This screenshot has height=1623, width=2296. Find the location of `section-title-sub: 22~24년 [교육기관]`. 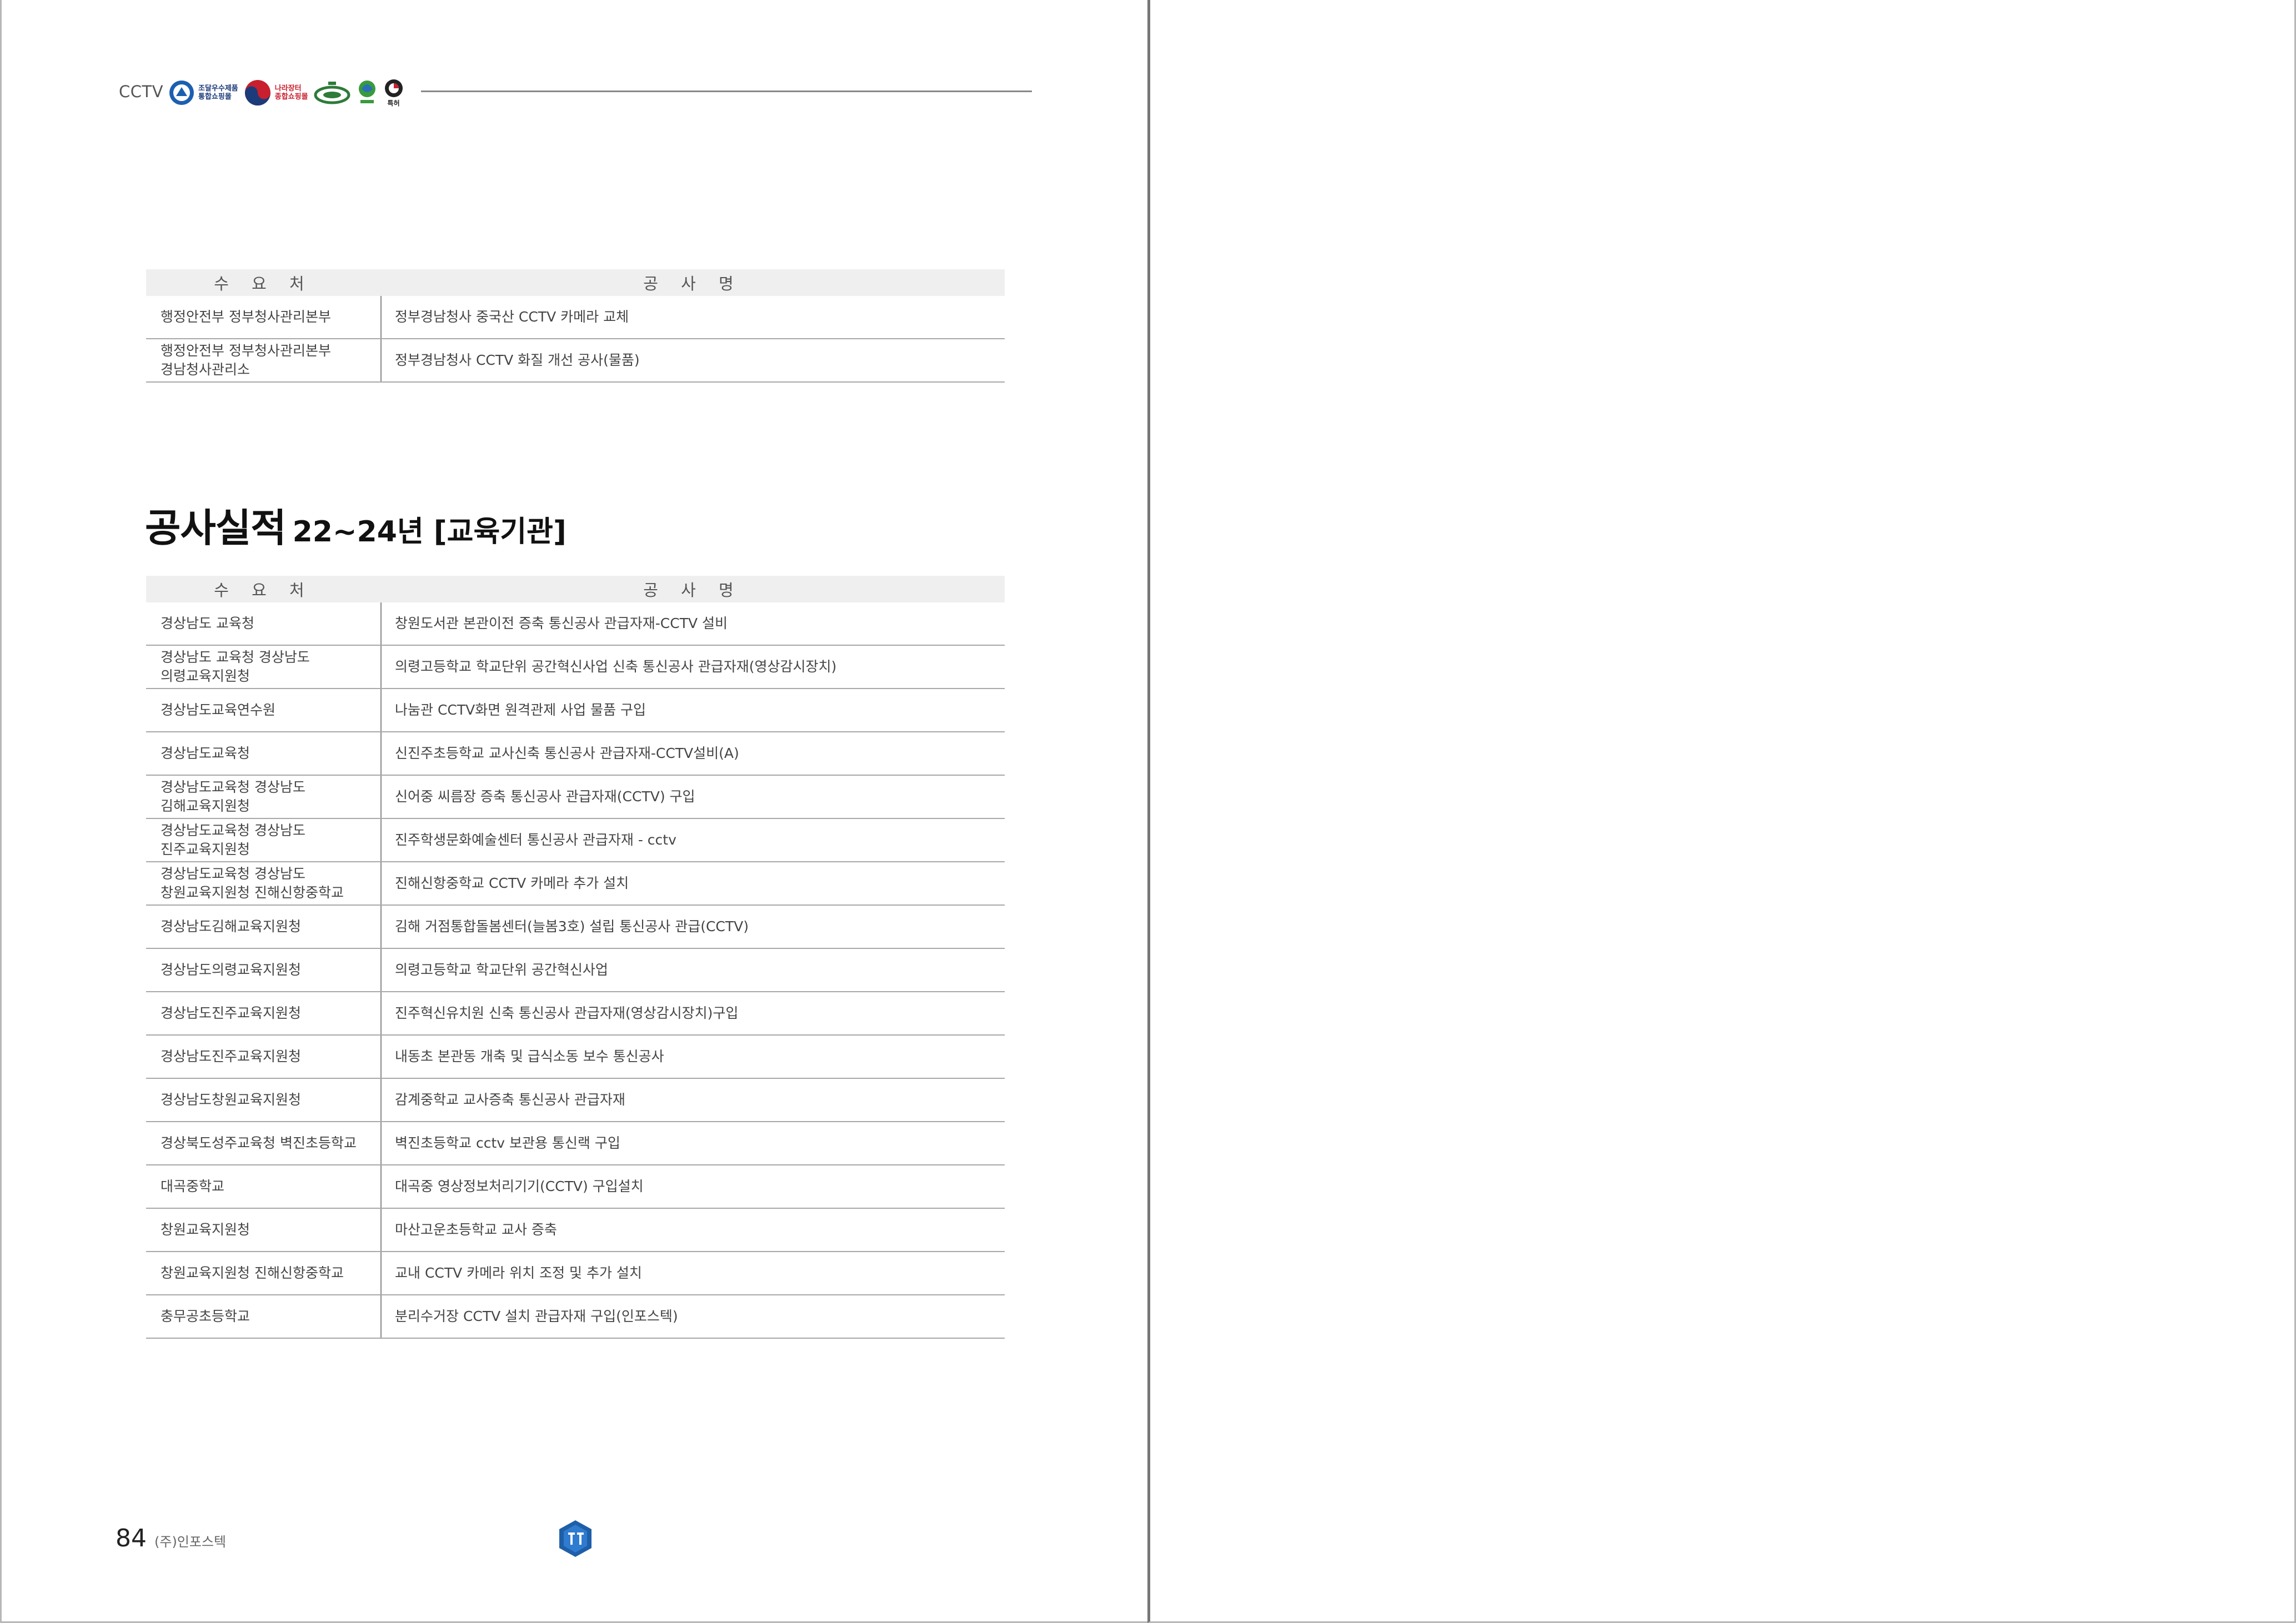

section-title-sub: 22~24년 [교육기관] is located at coordinates (429, 532).